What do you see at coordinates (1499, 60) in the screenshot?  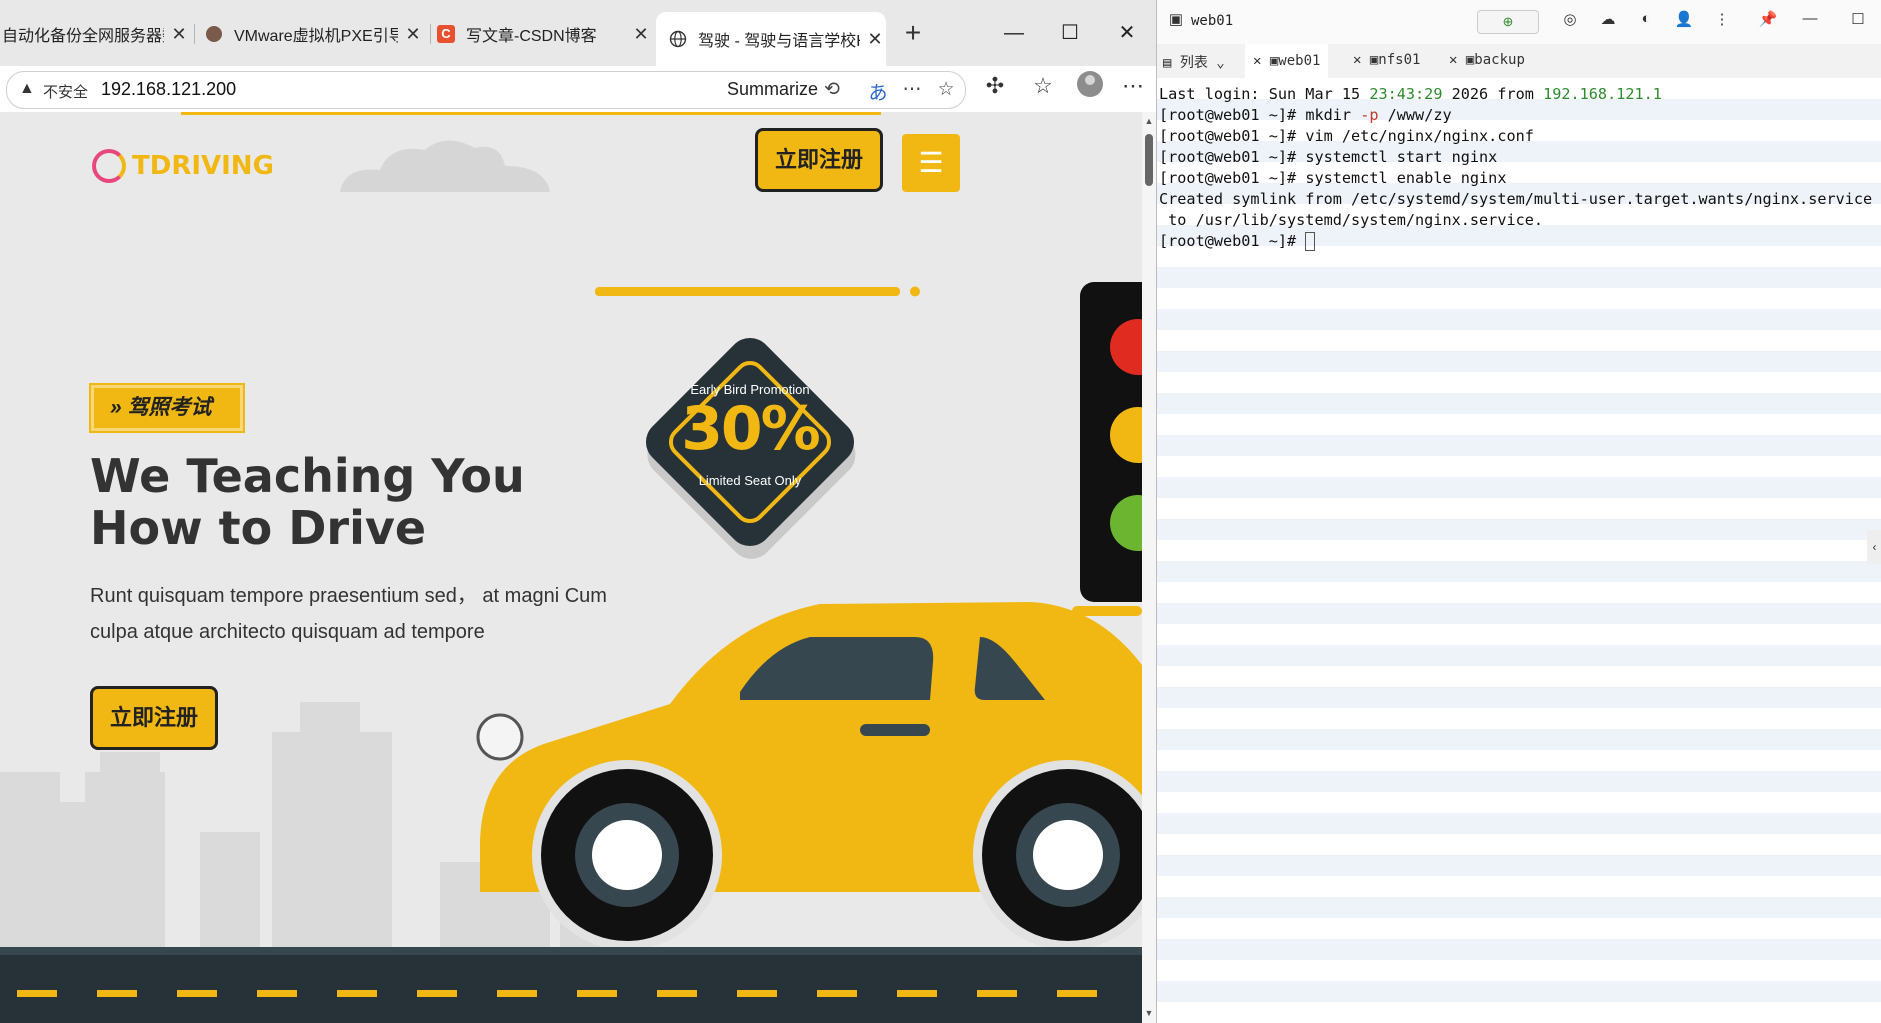 I see `terminal-tab-label: backup` at bounding box center [1499, 60].